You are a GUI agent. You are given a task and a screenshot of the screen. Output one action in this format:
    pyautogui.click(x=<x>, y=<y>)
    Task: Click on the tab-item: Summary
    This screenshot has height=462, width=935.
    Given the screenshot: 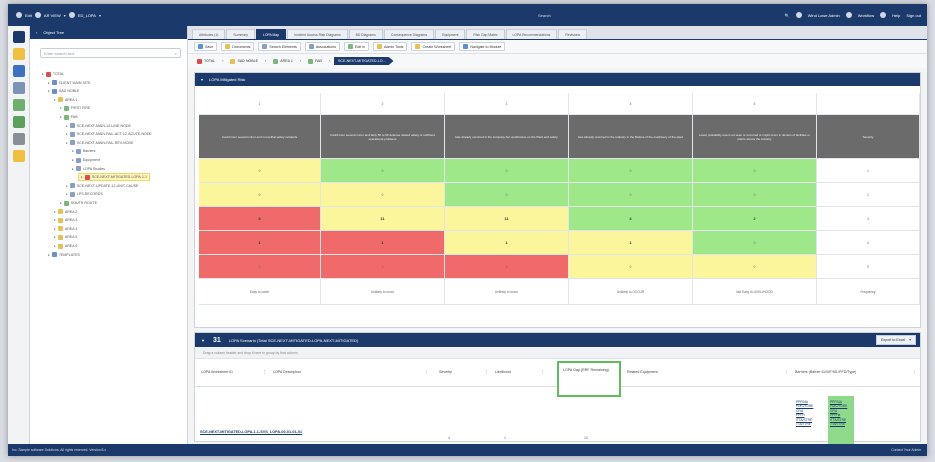 What is the action you would take?
    pyautogui.click(x=240, y=34)
    